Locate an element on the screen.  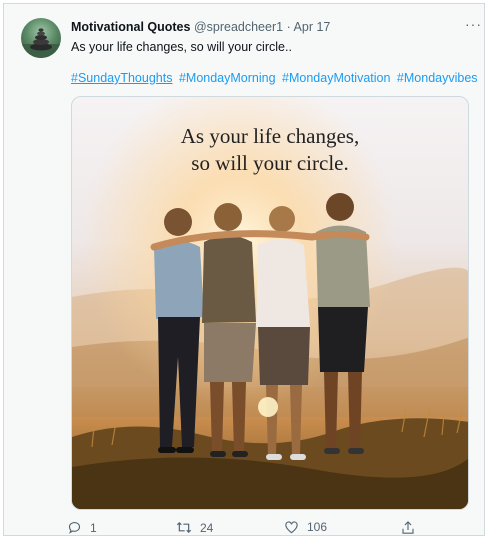
reply-button: 1 is located at coordinates (82, 527).